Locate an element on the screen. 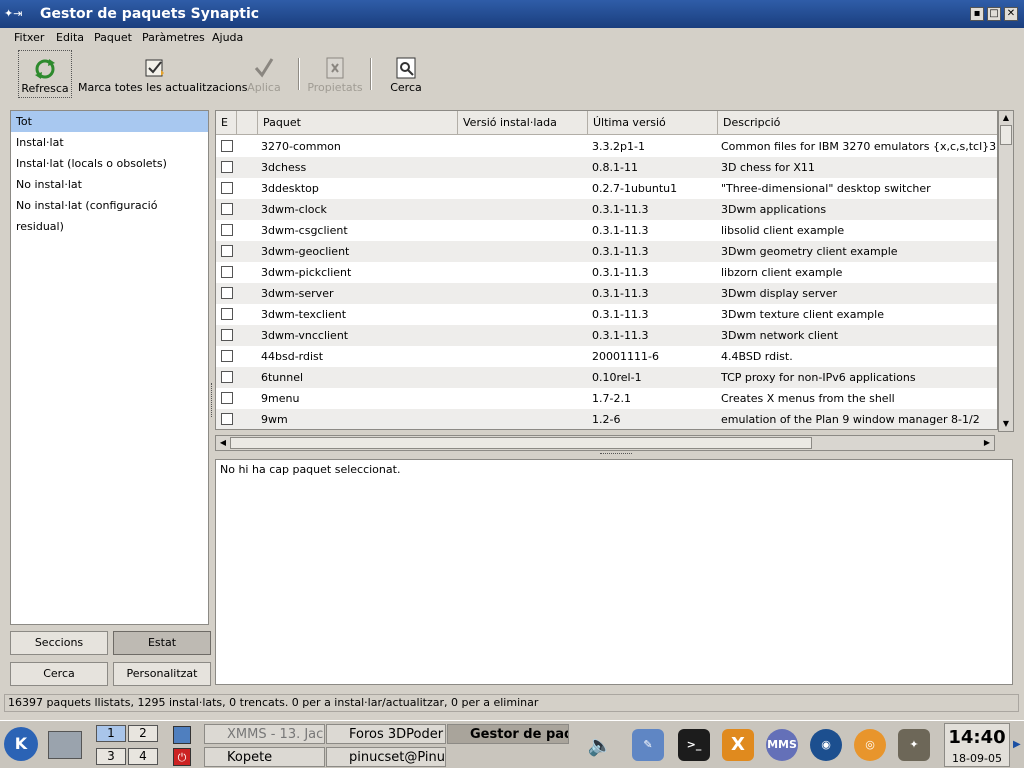 The width and height of the screenshot is (1024, 768). refresh-button: Refresca is located at coordinates (45, 74).